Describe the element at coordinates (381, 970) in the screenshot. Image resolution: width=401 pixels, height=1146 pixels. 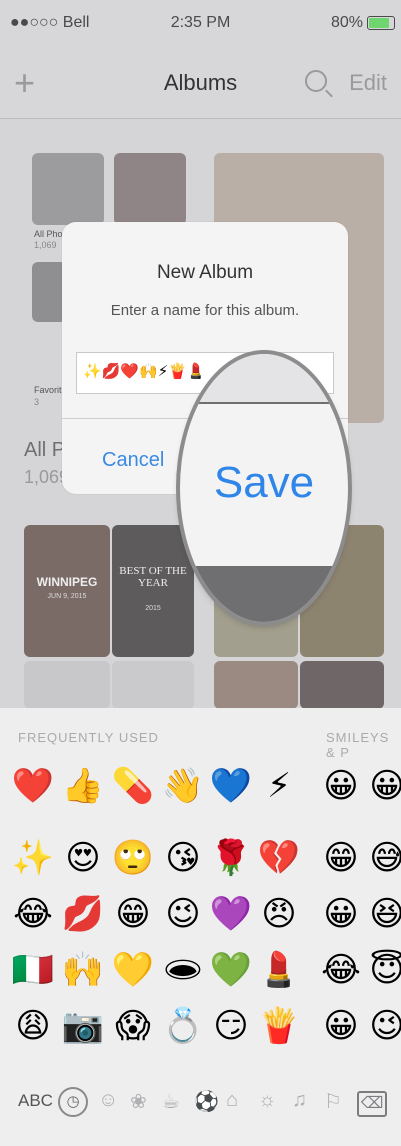
I see `emoji-key: 😇` at that location.